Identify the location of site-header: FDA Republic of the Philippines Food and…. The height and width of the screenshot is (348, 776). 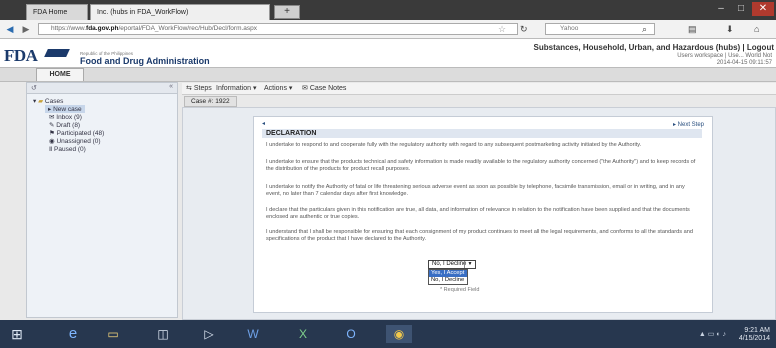
(388, 53).